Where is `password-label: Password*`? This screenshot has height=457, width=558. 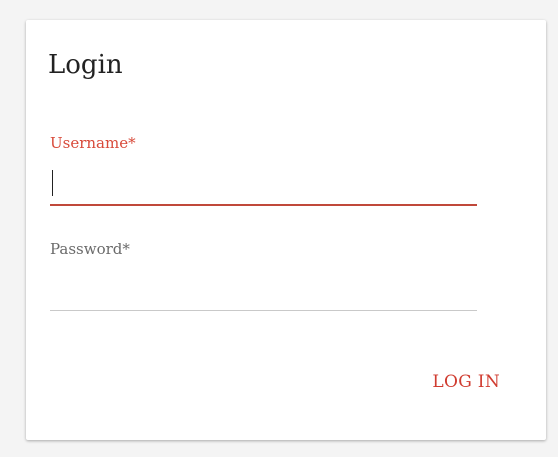
password-label: Password* is located at coordinates (90, 249).